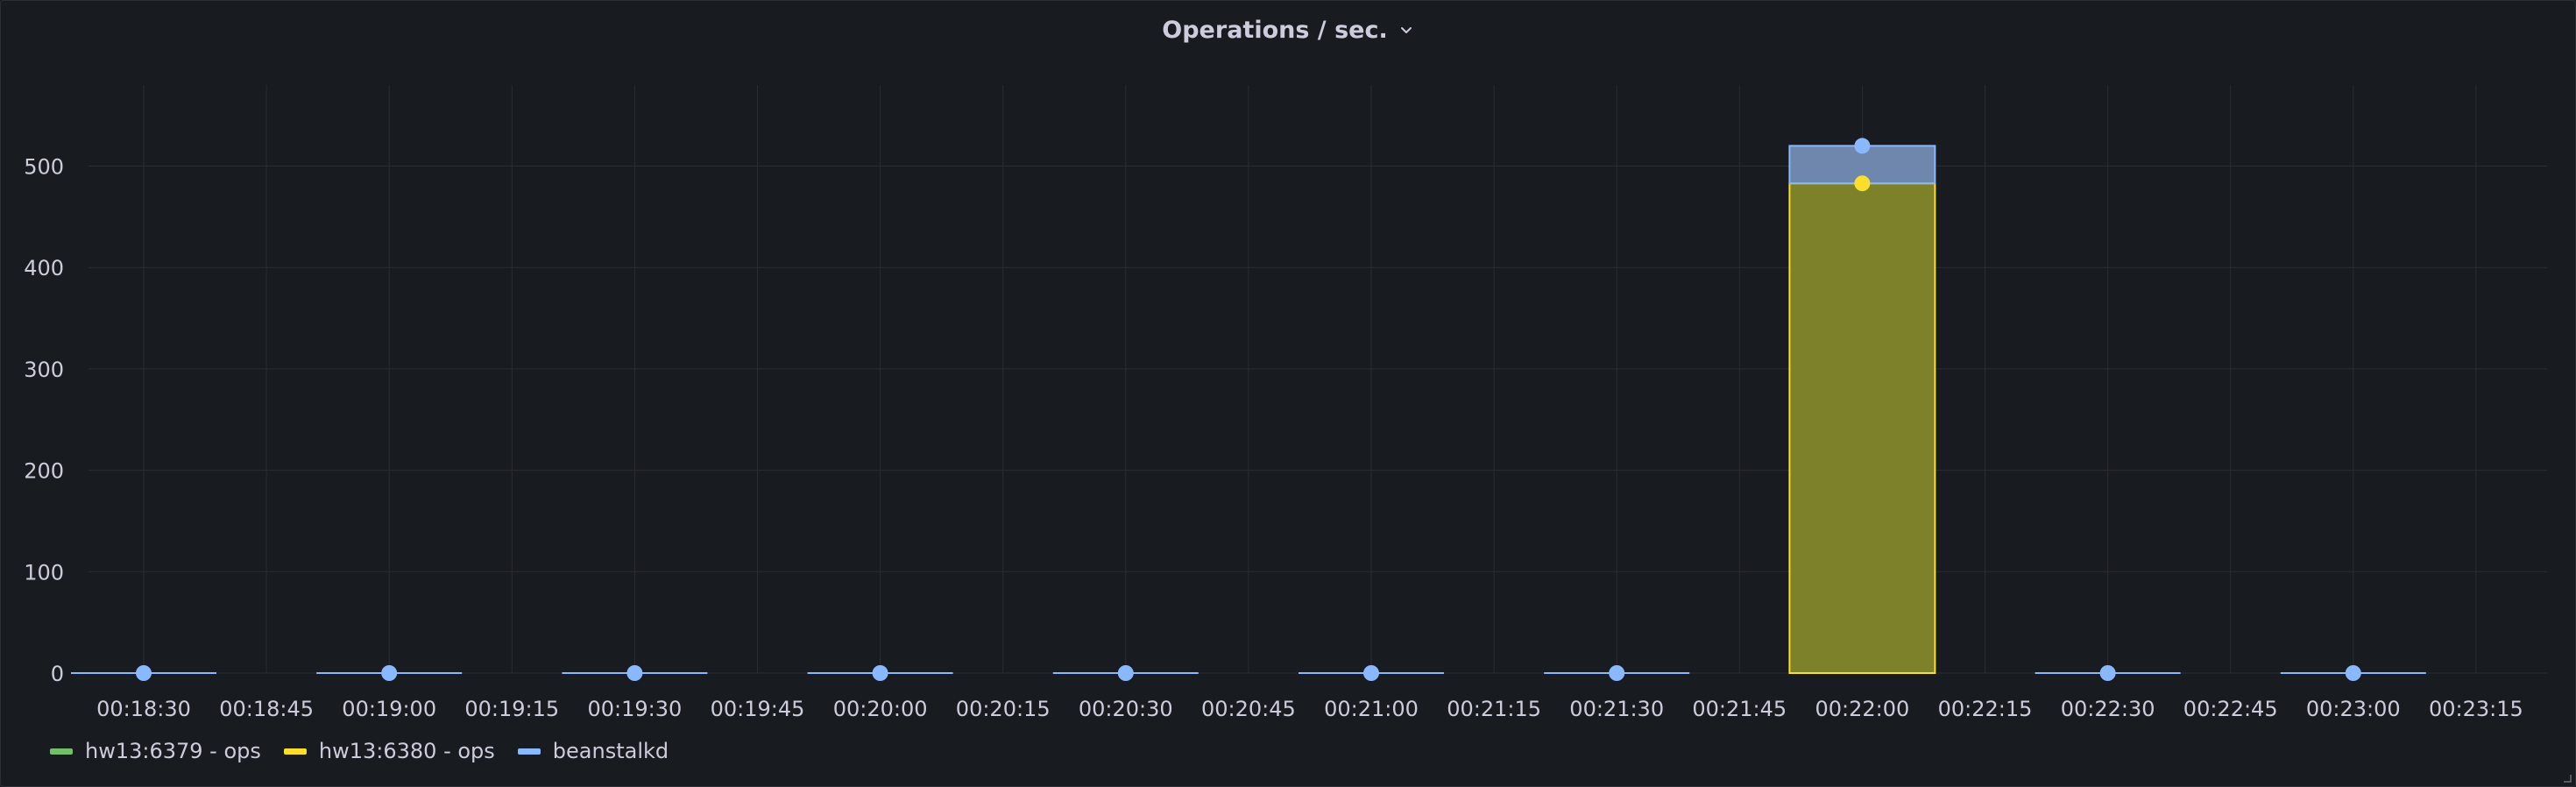 This screenshot has height=787, width=2576. What do you see at coordinates (44, 167) in the screenshot?
I see `y-tick-label-5: 500` at bounding box center [44, 167].